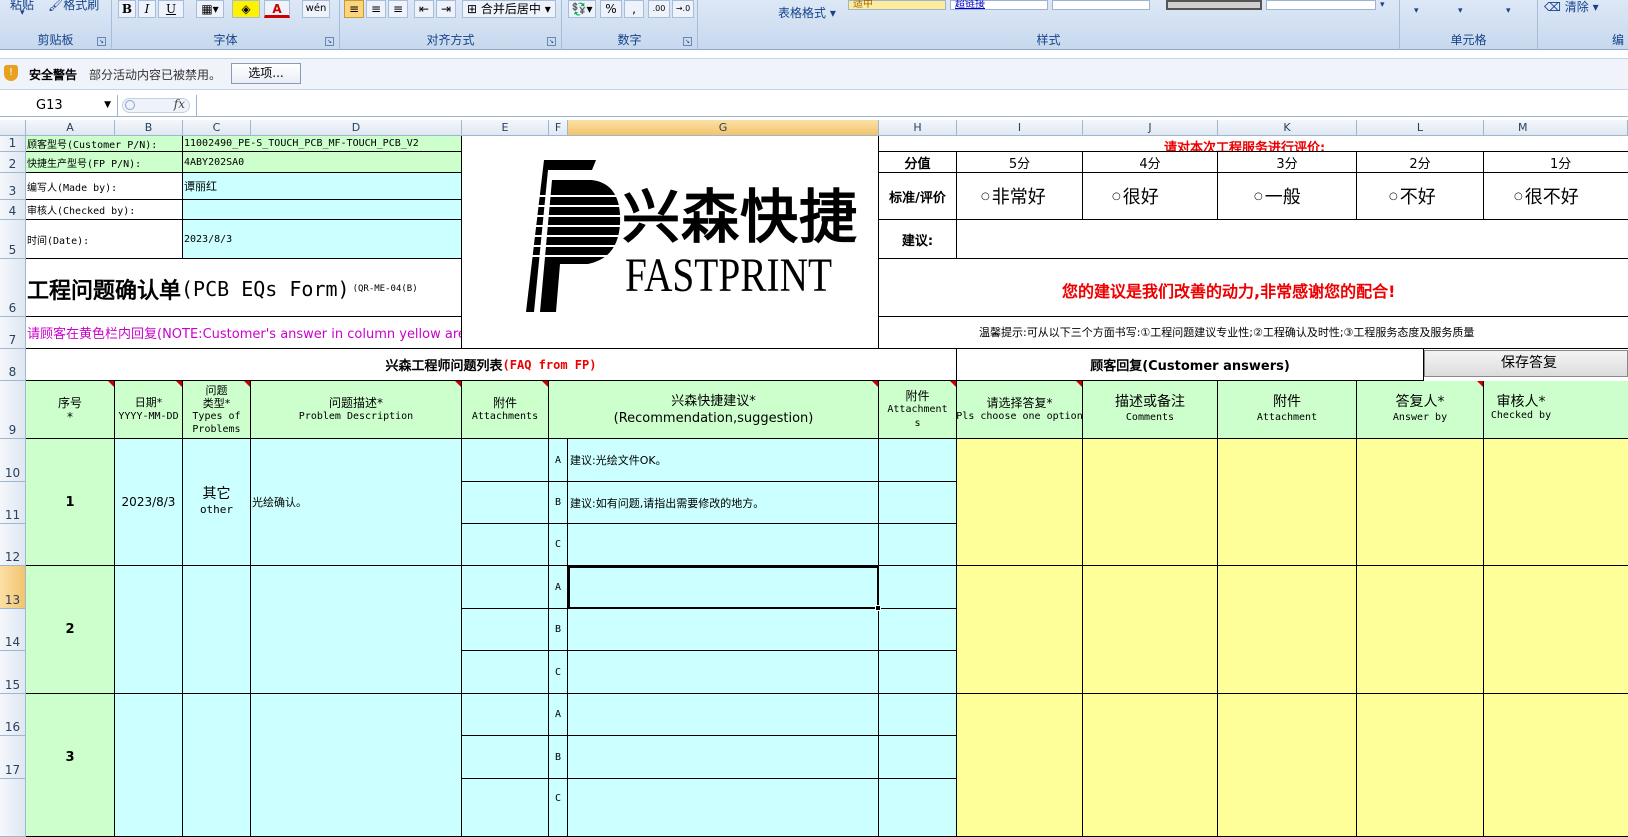 The width and height of the screenshot is (1628, 837). Describe the element at coordinates (13, 808) in the screenshot. I see `row-header` at that location.